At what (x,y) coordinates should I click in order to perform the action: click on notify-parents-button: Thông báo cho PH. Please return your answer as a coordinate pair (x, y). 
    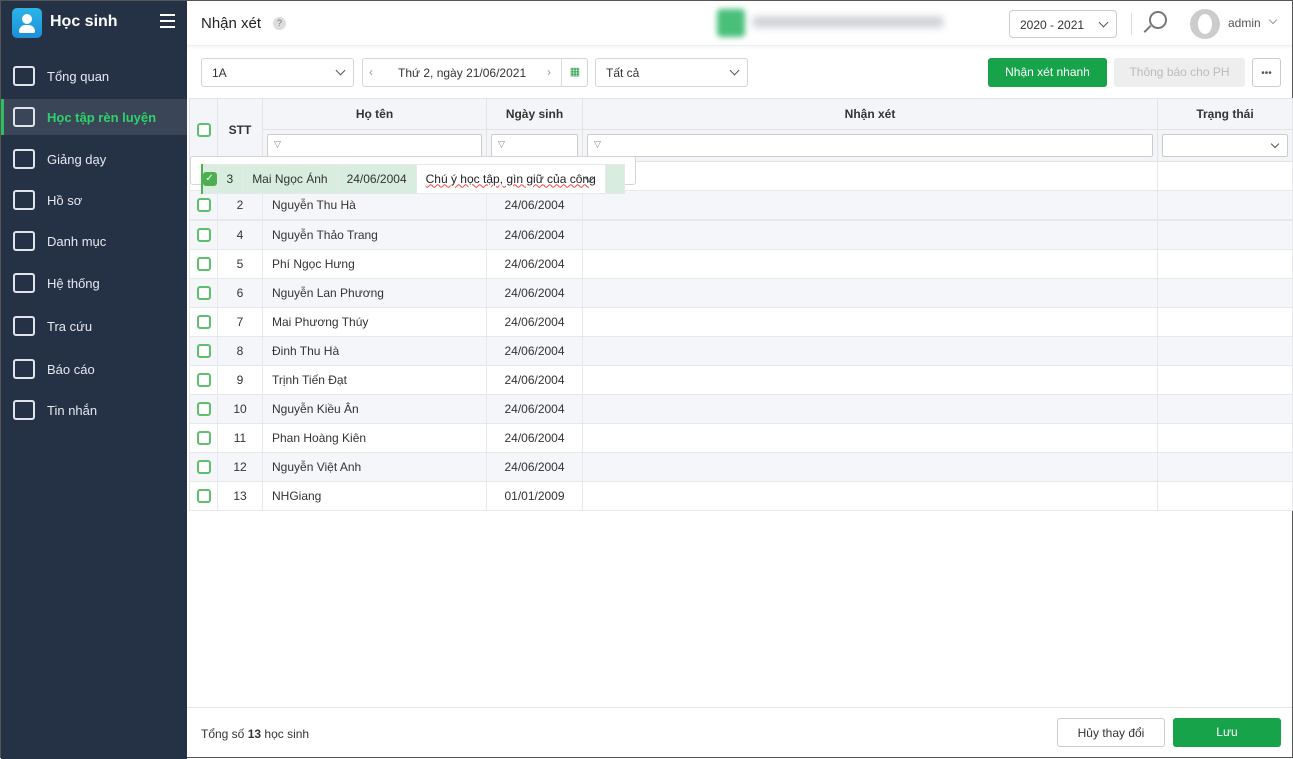
    Looking at the image, I should click on (1179, 72).